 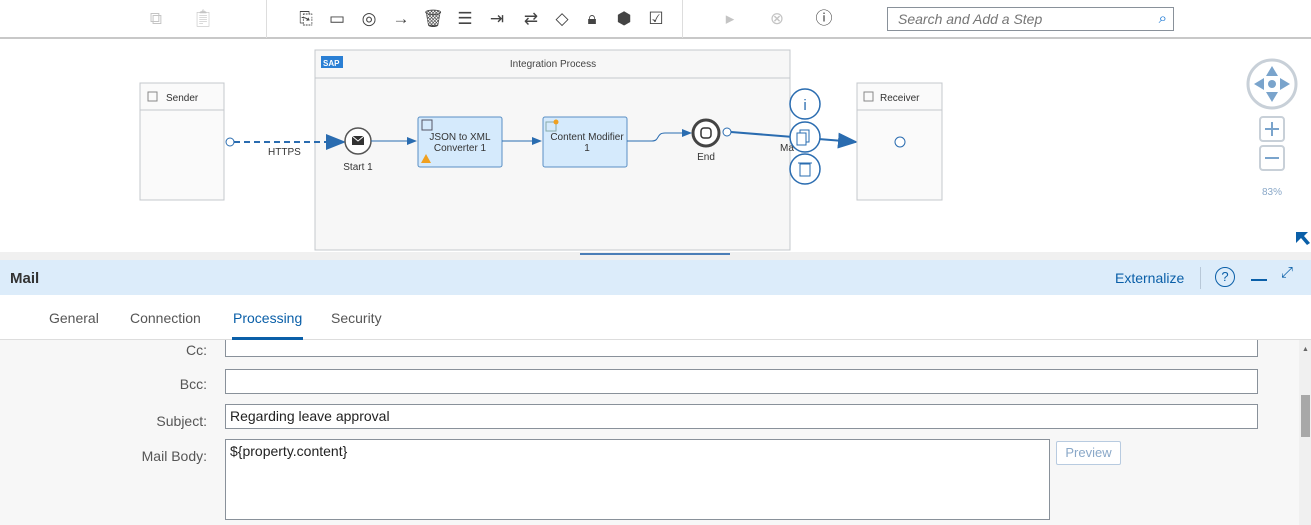 I want to click on add-step-icon: ⎘, so click(x=306, y=19).